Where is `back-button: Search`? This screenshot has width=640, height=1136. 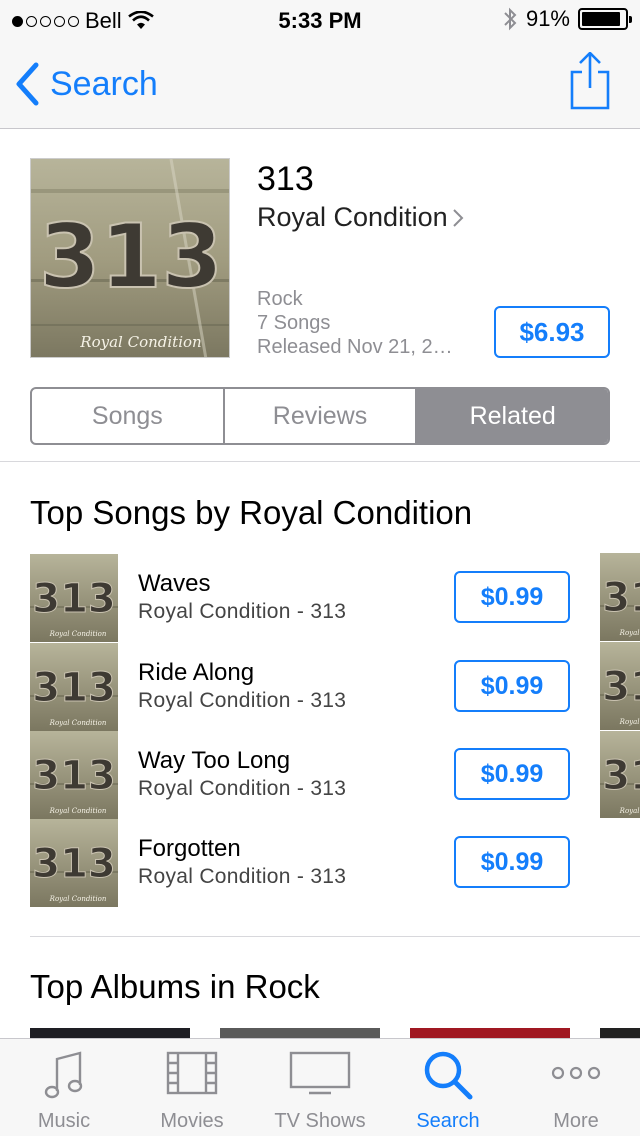
back-button: Search is located at coordinates (86, 84).